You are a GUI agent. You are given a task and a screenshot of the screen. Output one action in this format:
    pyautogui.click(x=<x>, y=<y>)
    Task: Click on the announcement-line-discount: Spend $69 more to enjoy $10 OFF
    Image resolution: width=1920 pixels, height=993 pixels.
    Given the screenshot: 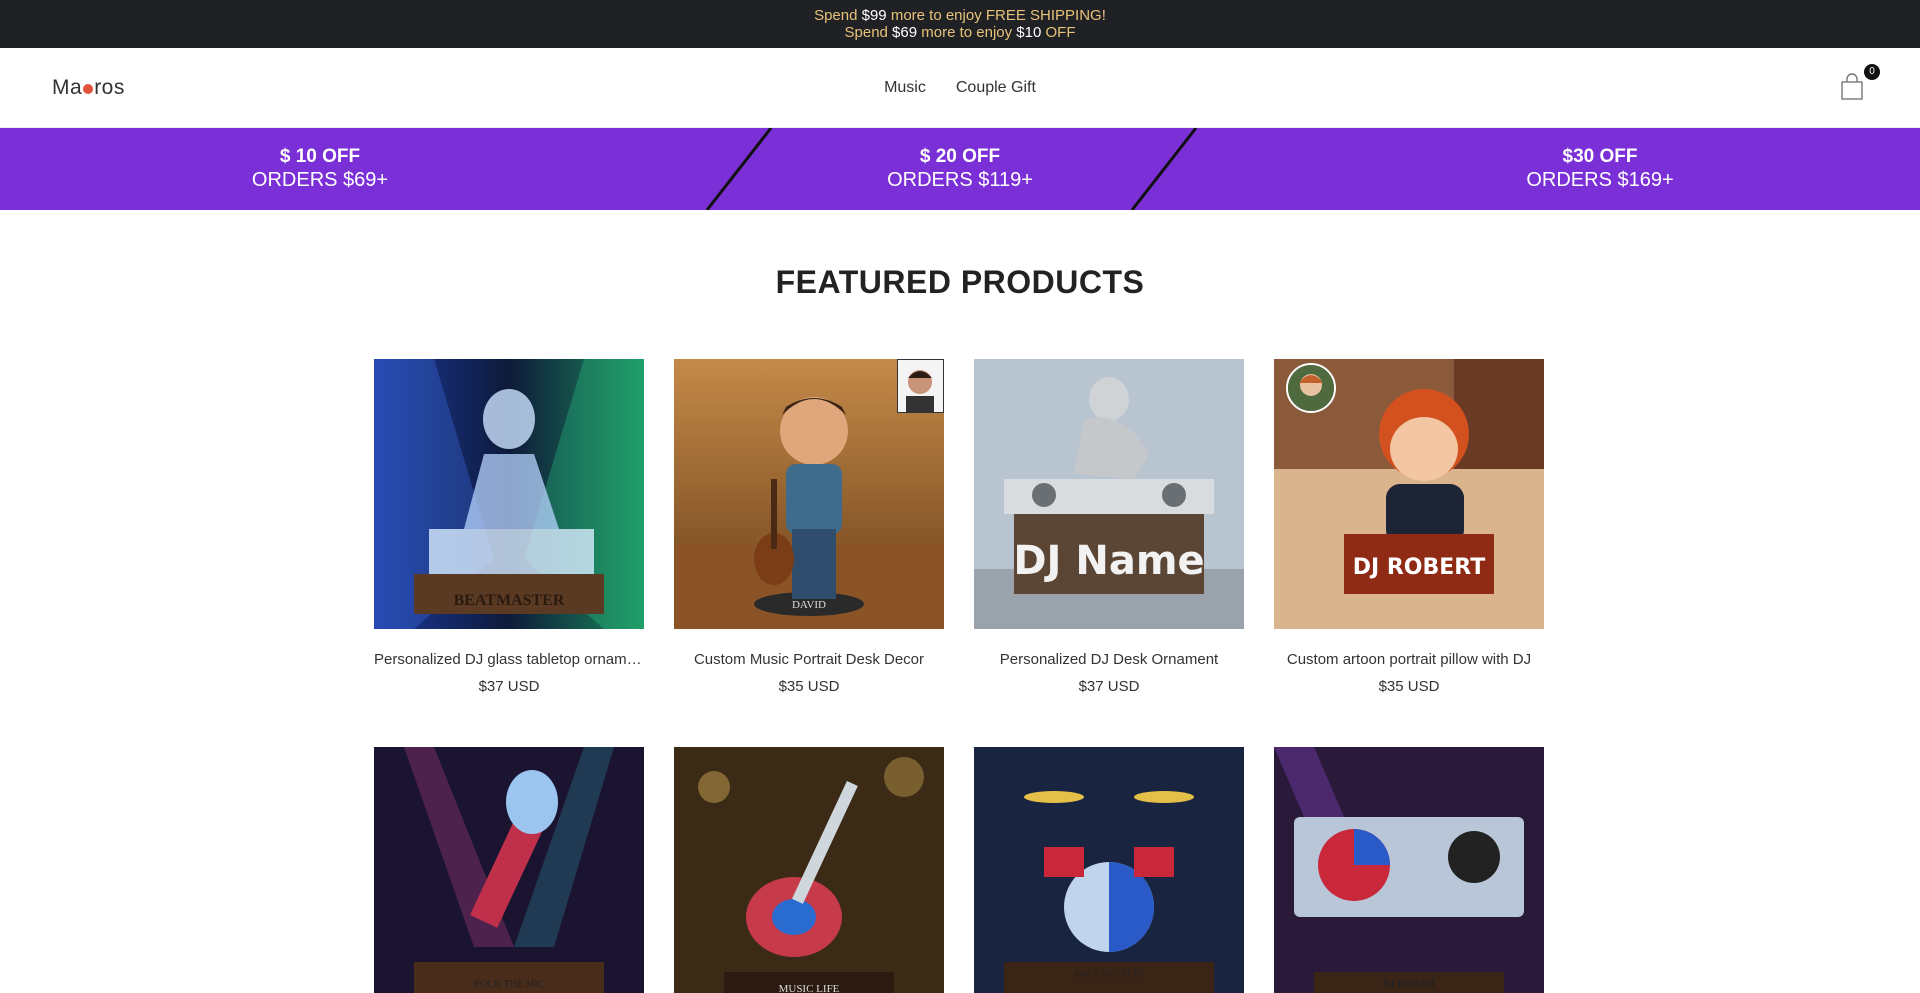 What is the action you would take?
    pyautogui.click(x=960, y=32)
    